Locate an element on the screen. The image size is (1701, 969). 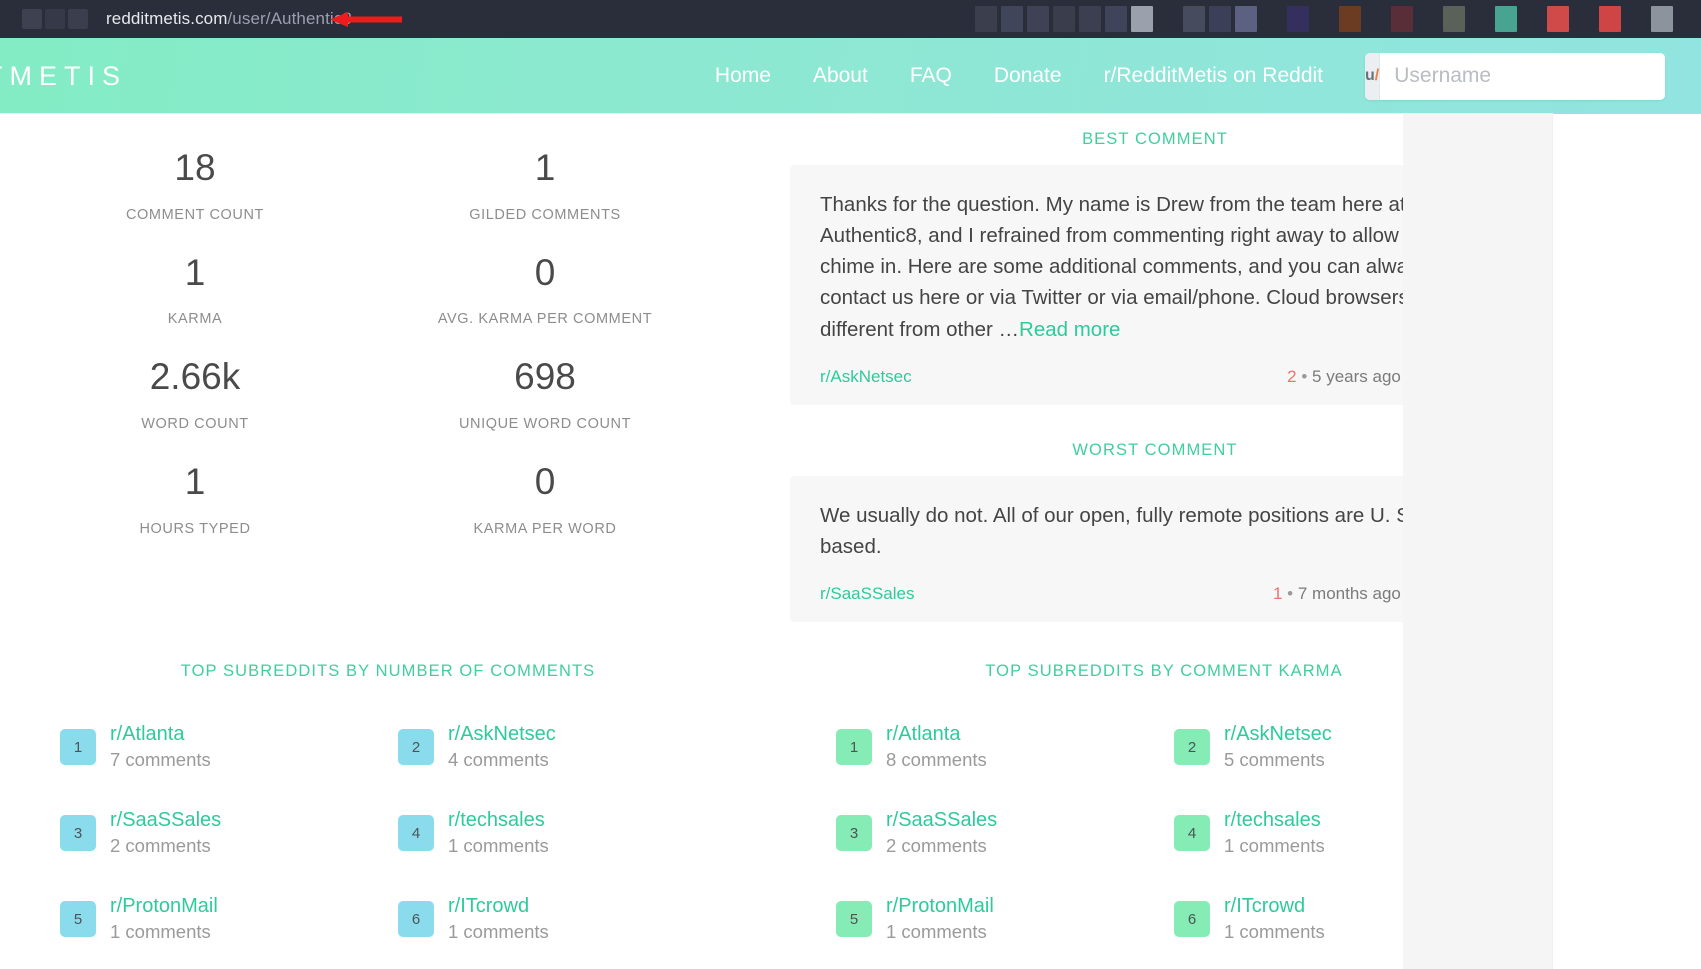
forward-icon is located at coordinates (55, 19).